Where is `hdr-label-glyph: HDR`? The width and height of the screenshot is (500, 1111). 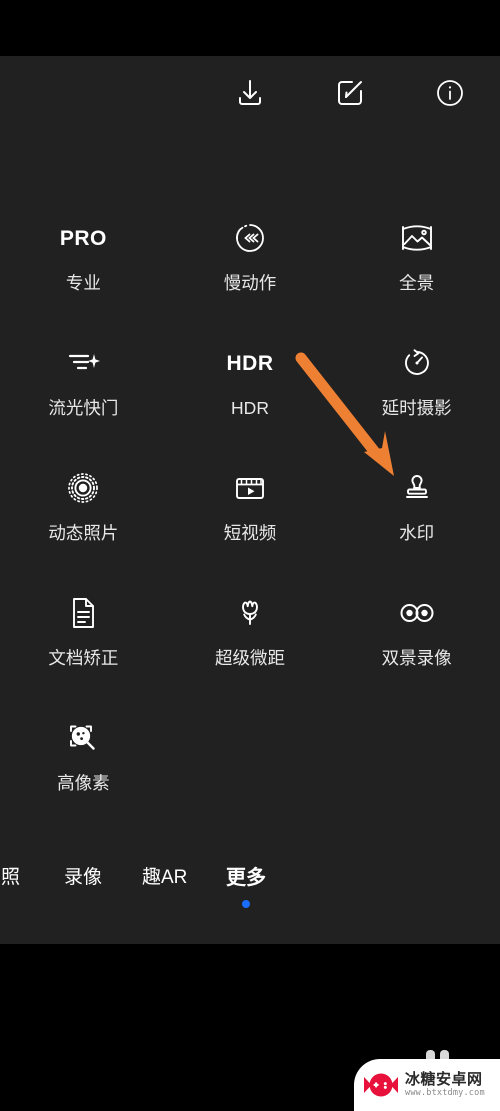 hdr-label-glyph: HDR is located at coordinates (250, 363).